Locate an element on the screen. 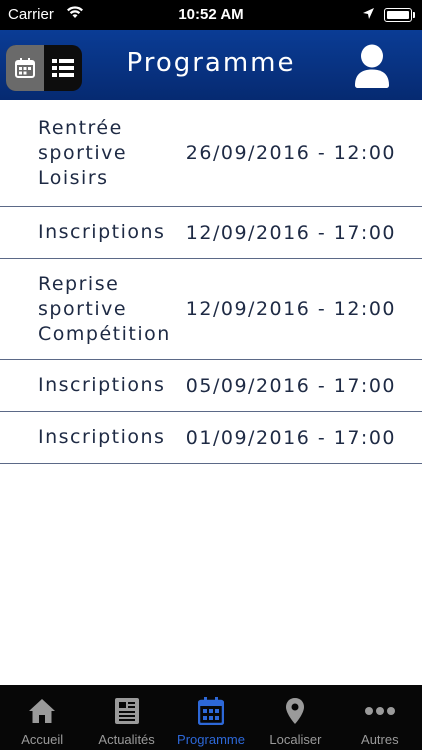  status-bar: Carrier 10:52 AM is located at coordinates (211, 15).